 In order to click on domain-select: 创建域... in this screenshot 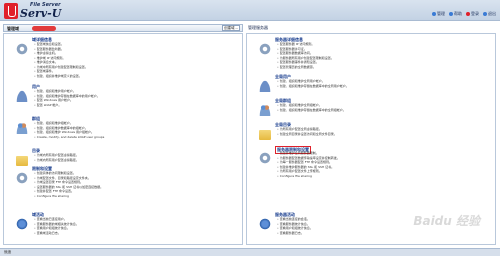, I will do `click(231, 28)`.